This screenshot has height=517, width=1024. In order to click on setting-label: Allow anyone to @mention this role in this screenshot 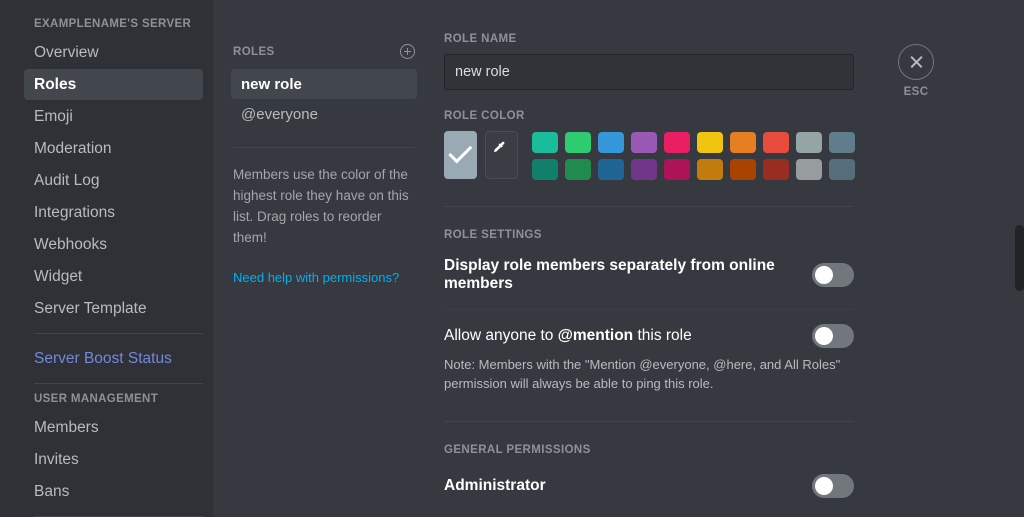, I will do `click(568, 336)`.